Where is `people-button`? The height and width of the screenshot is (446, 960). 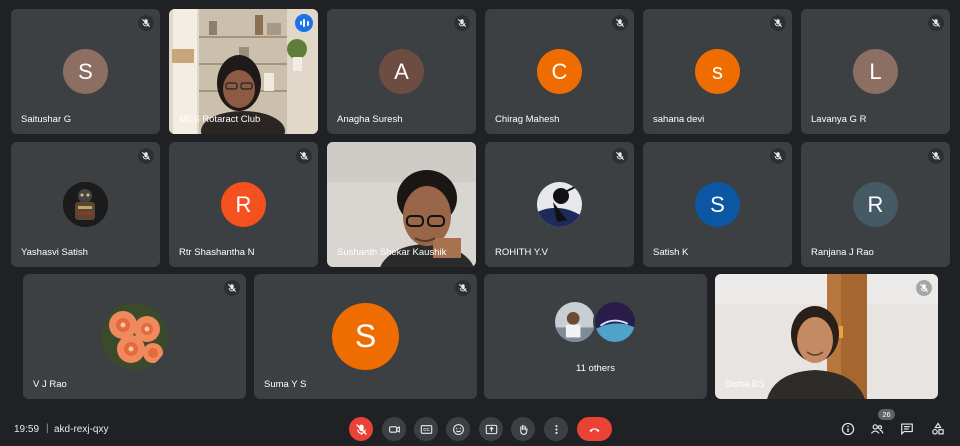 people-button is located at coordinates (877, 429).